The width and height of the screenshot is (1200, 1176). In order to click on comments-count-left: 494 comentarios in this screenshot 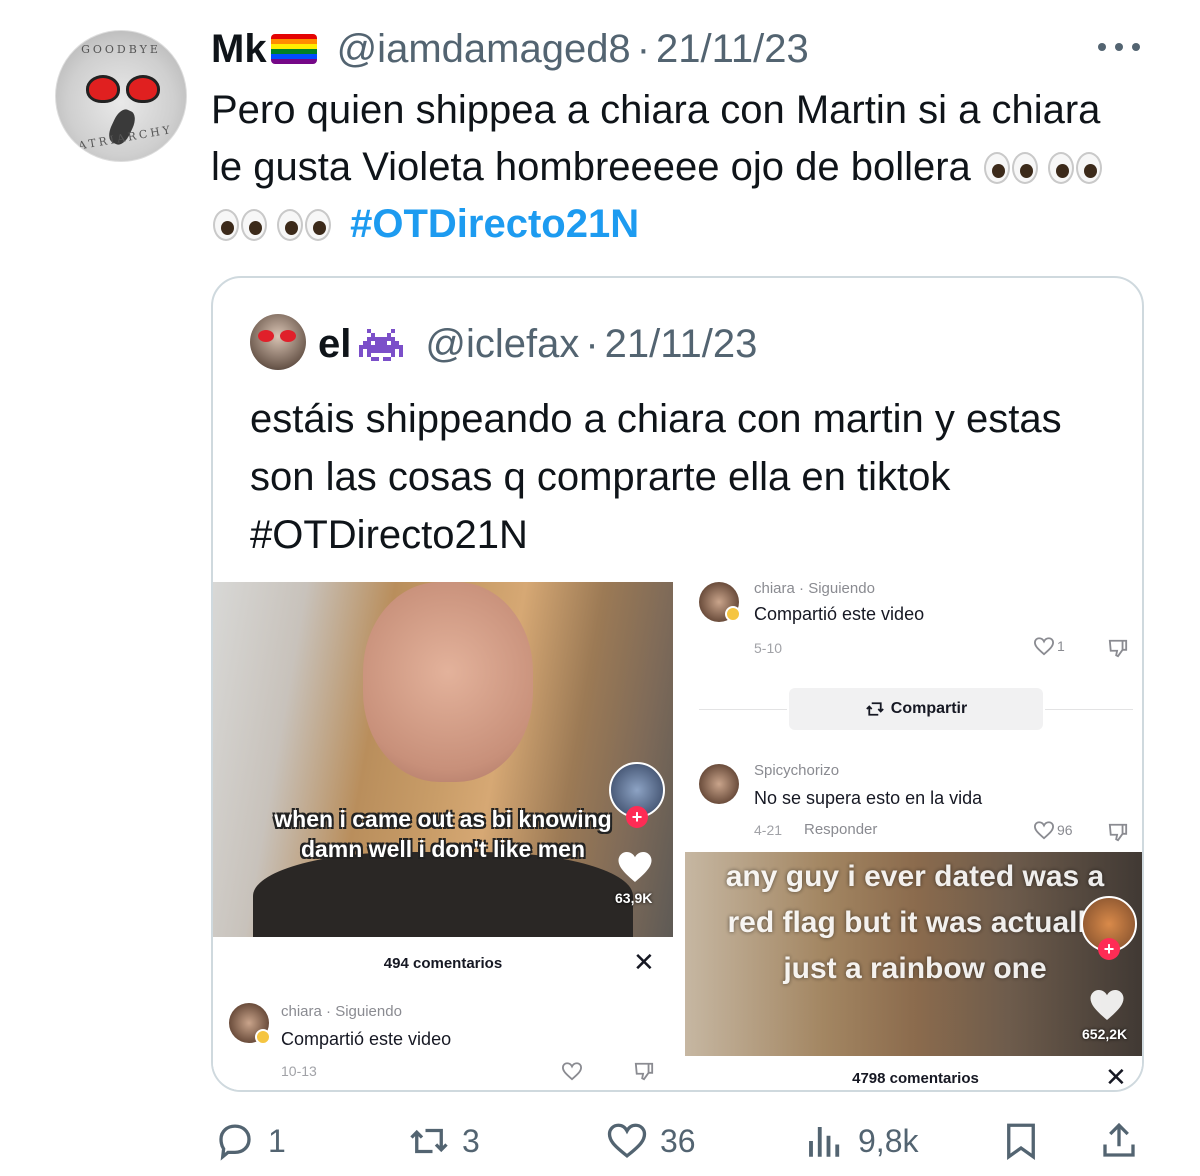, I will do `click(443, 963)`.